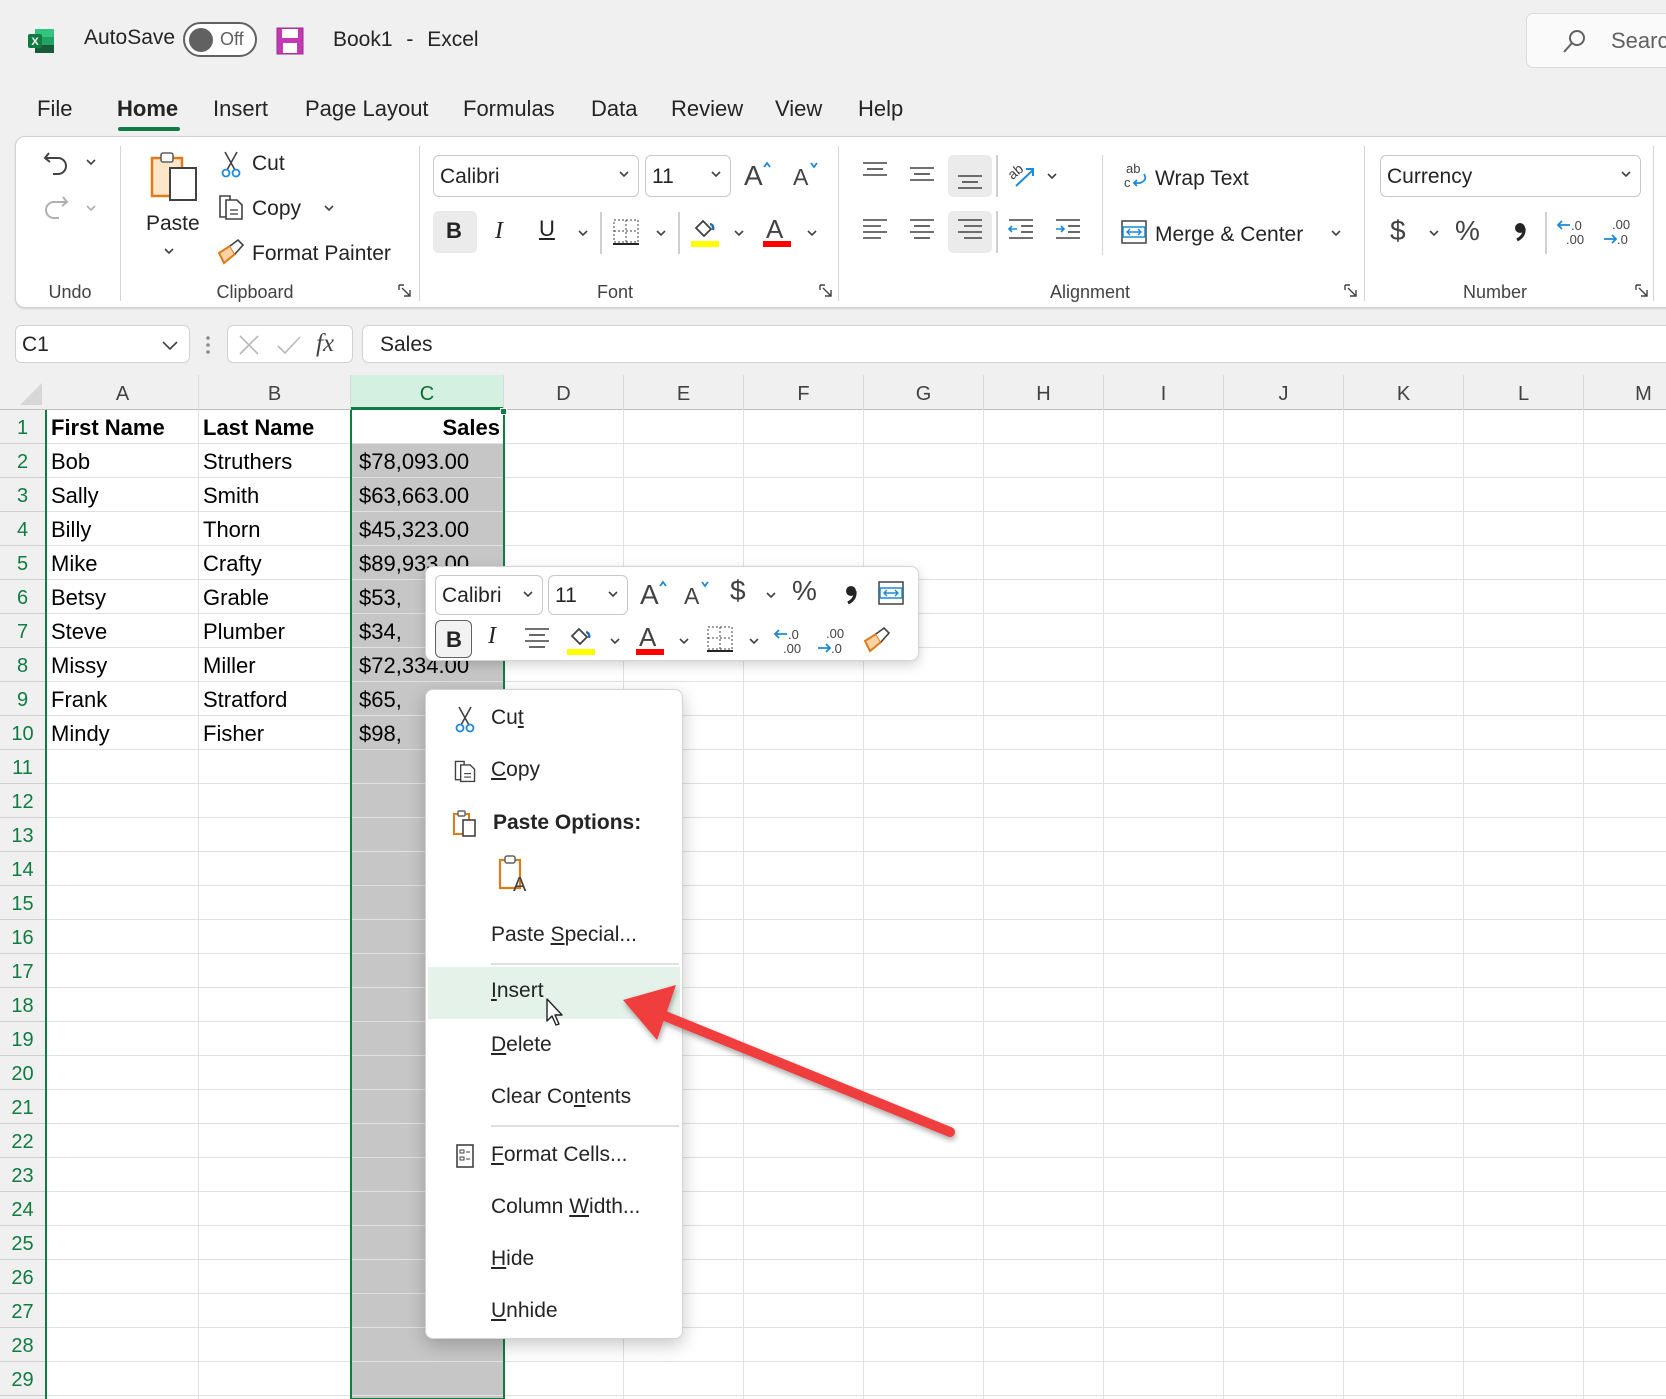  Describe the element at coordinates (804, 591) in the screenshot. I see `mini-percent-button: %` at that location.